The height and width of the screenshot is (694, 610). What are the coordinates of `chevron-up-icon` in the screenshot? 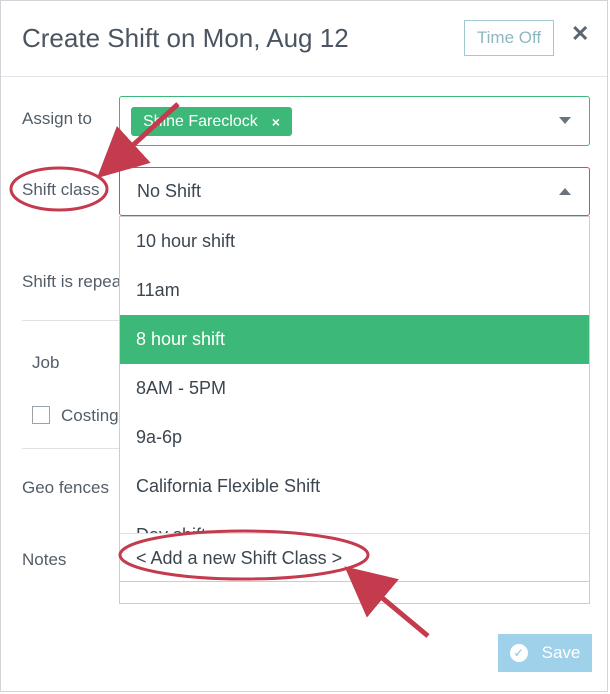 It's located at (565, 191).